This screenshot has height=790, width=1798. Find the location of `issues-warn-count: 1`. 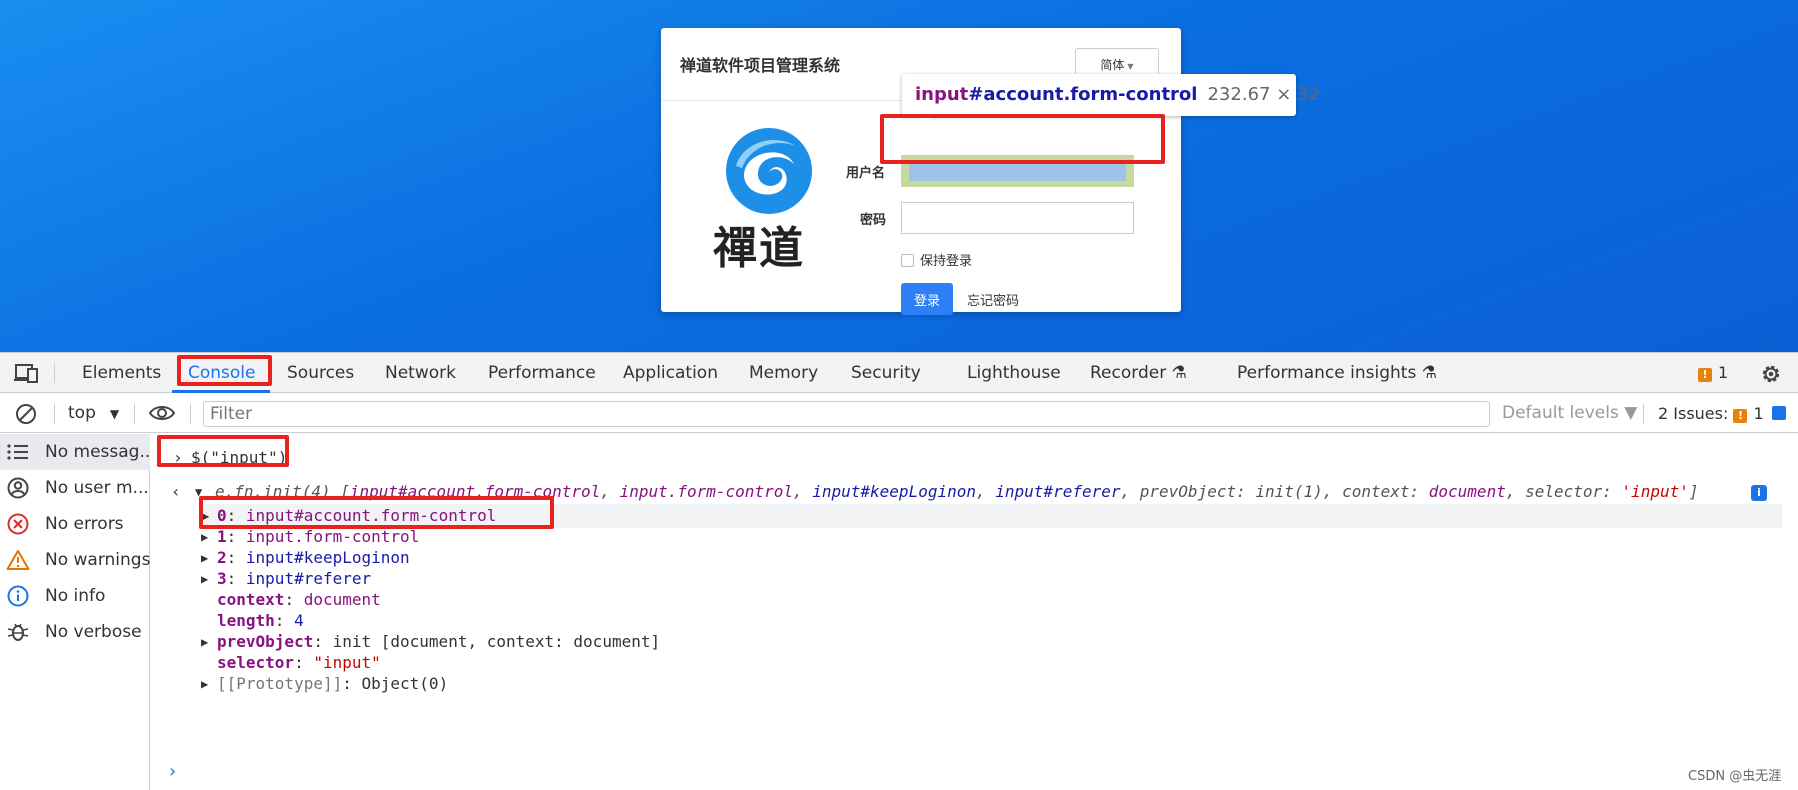

issues-warn-count: 1 is located at coordinates (1758, 413).